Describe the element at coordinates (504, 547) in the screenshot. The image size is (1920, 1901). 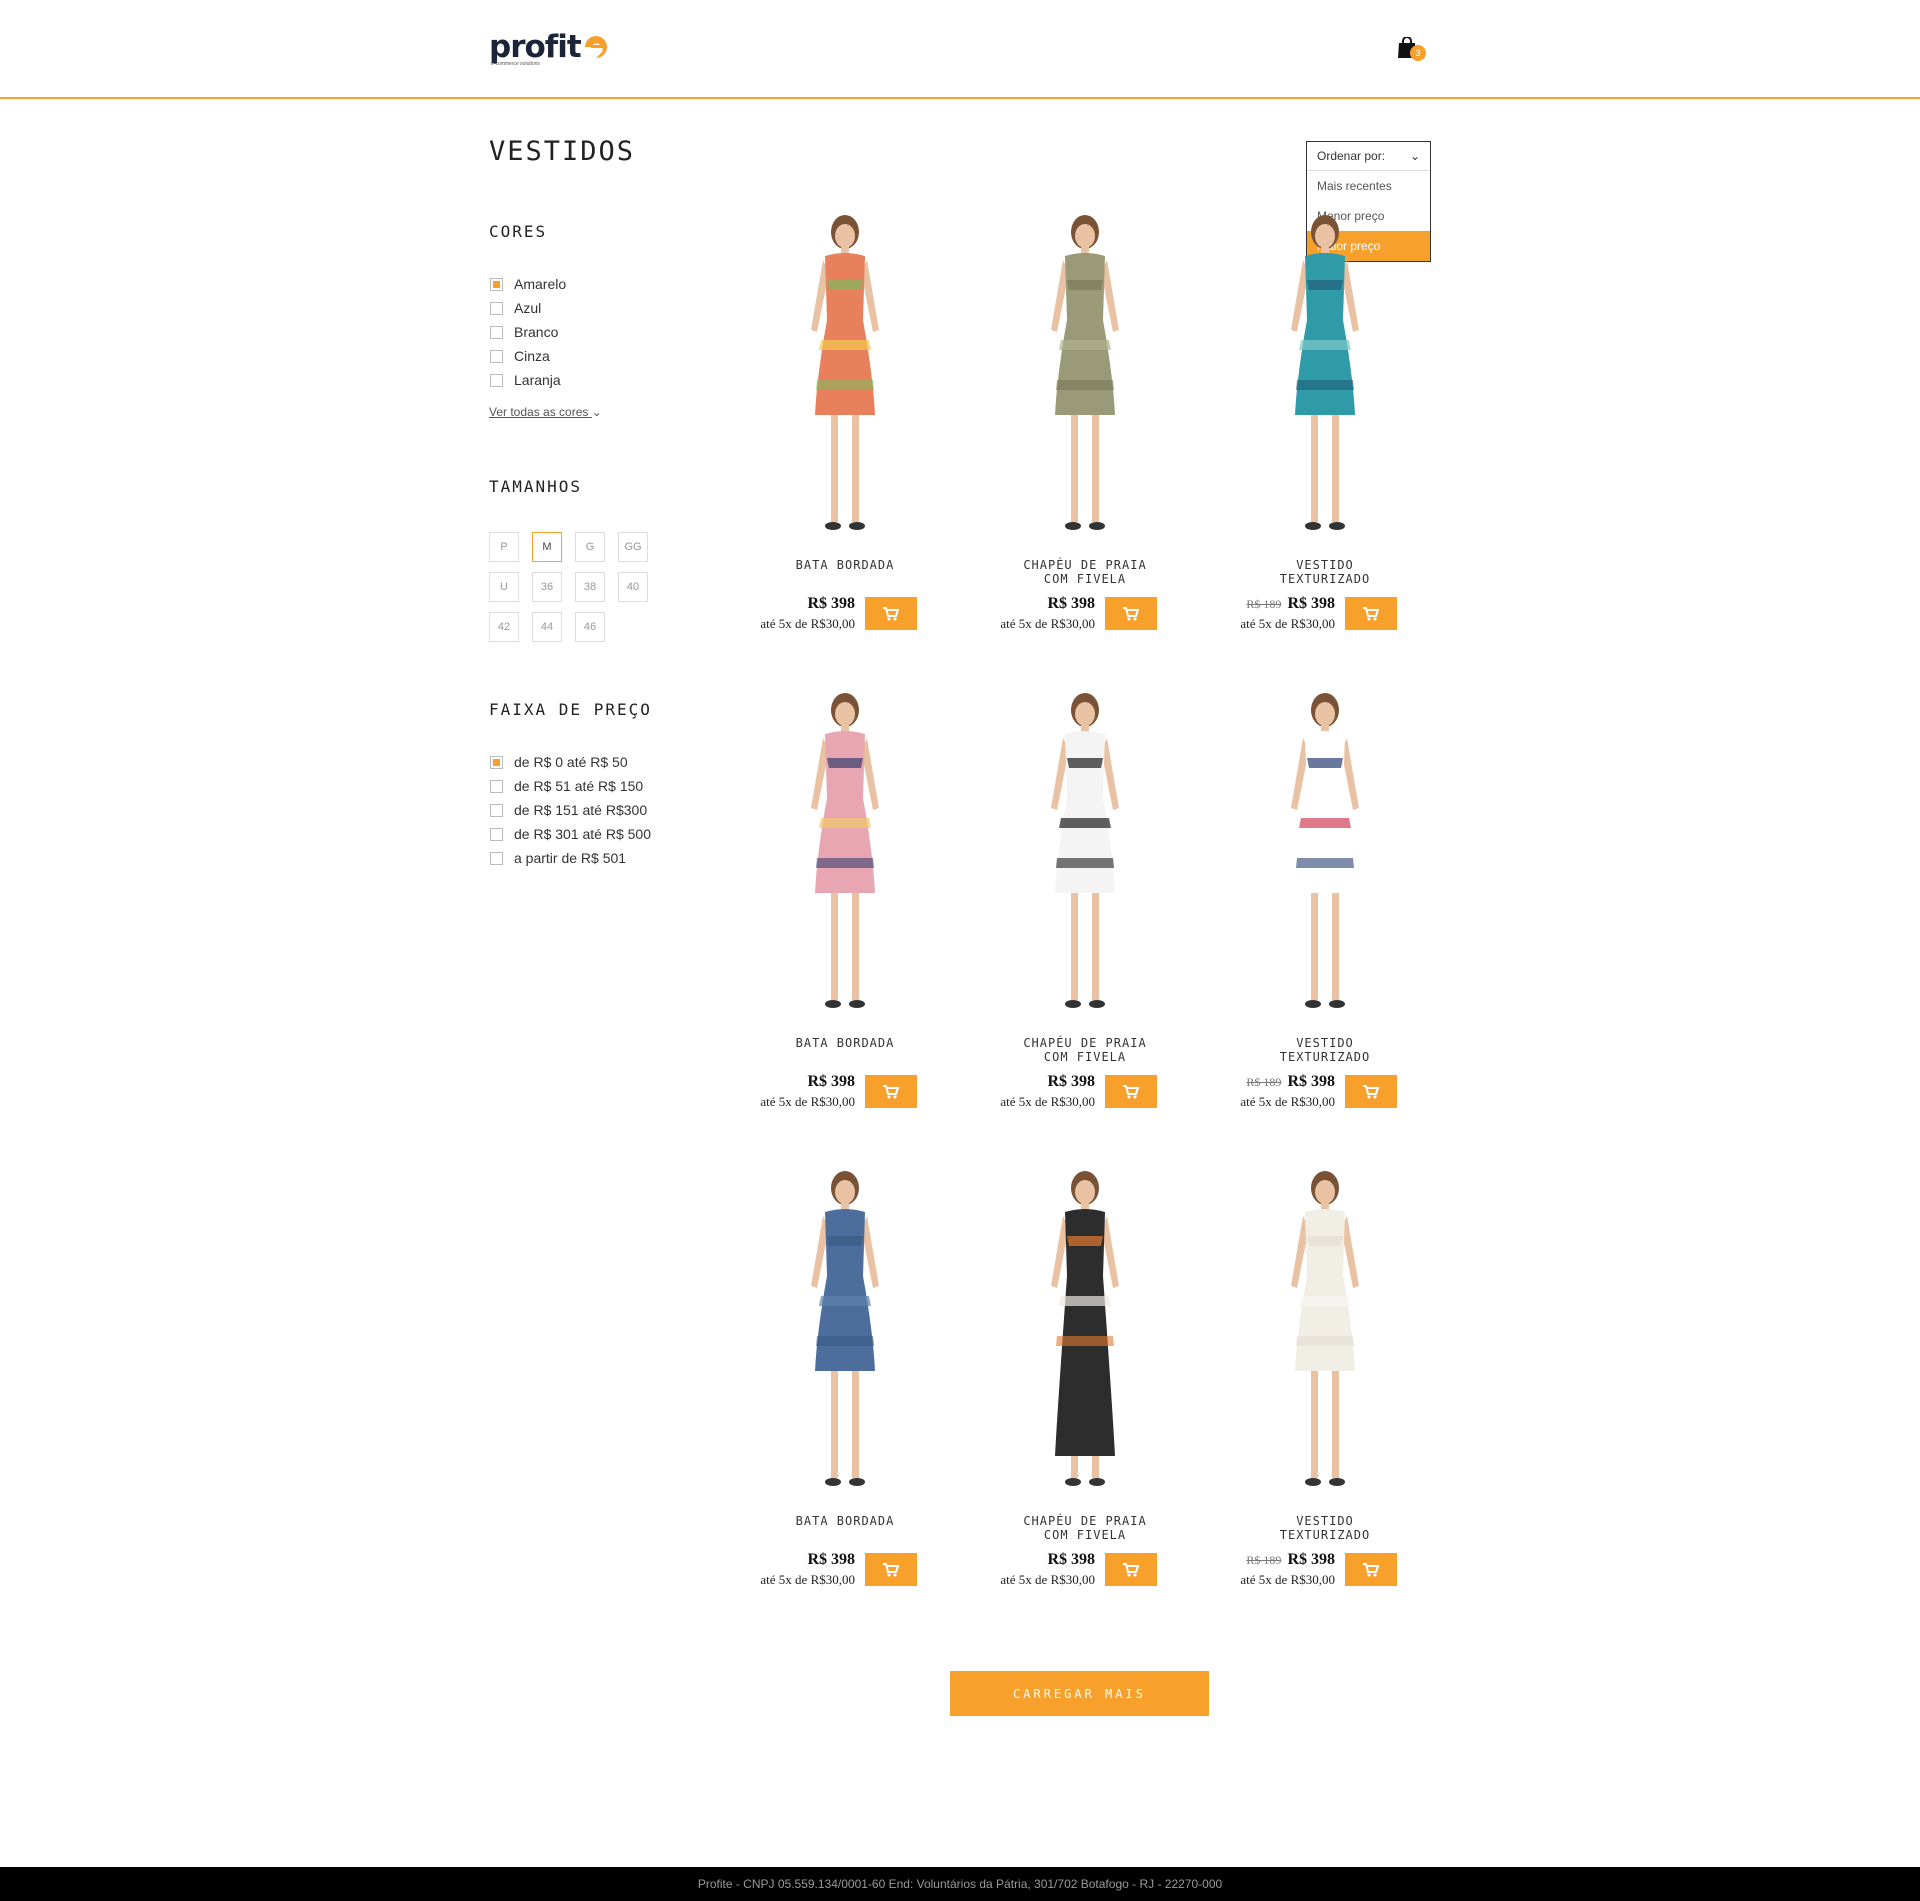
I see `size-option: P` at that location.